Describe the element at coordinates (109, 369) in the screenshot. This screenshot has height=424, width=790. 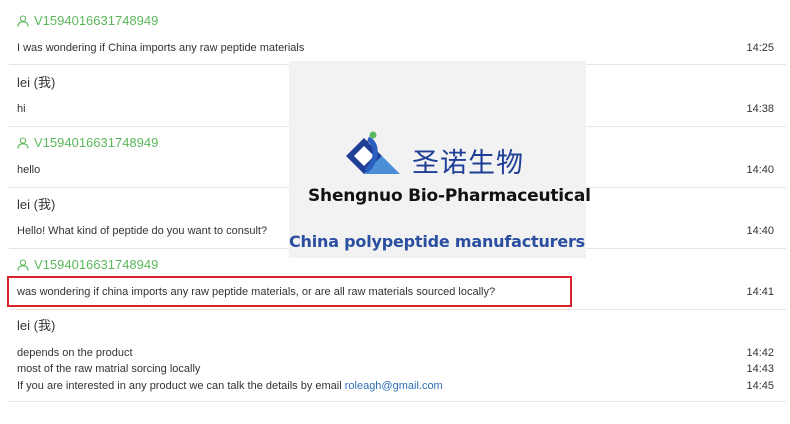
I see `message-text: most of the raw matrial sorcing locally` at that location.